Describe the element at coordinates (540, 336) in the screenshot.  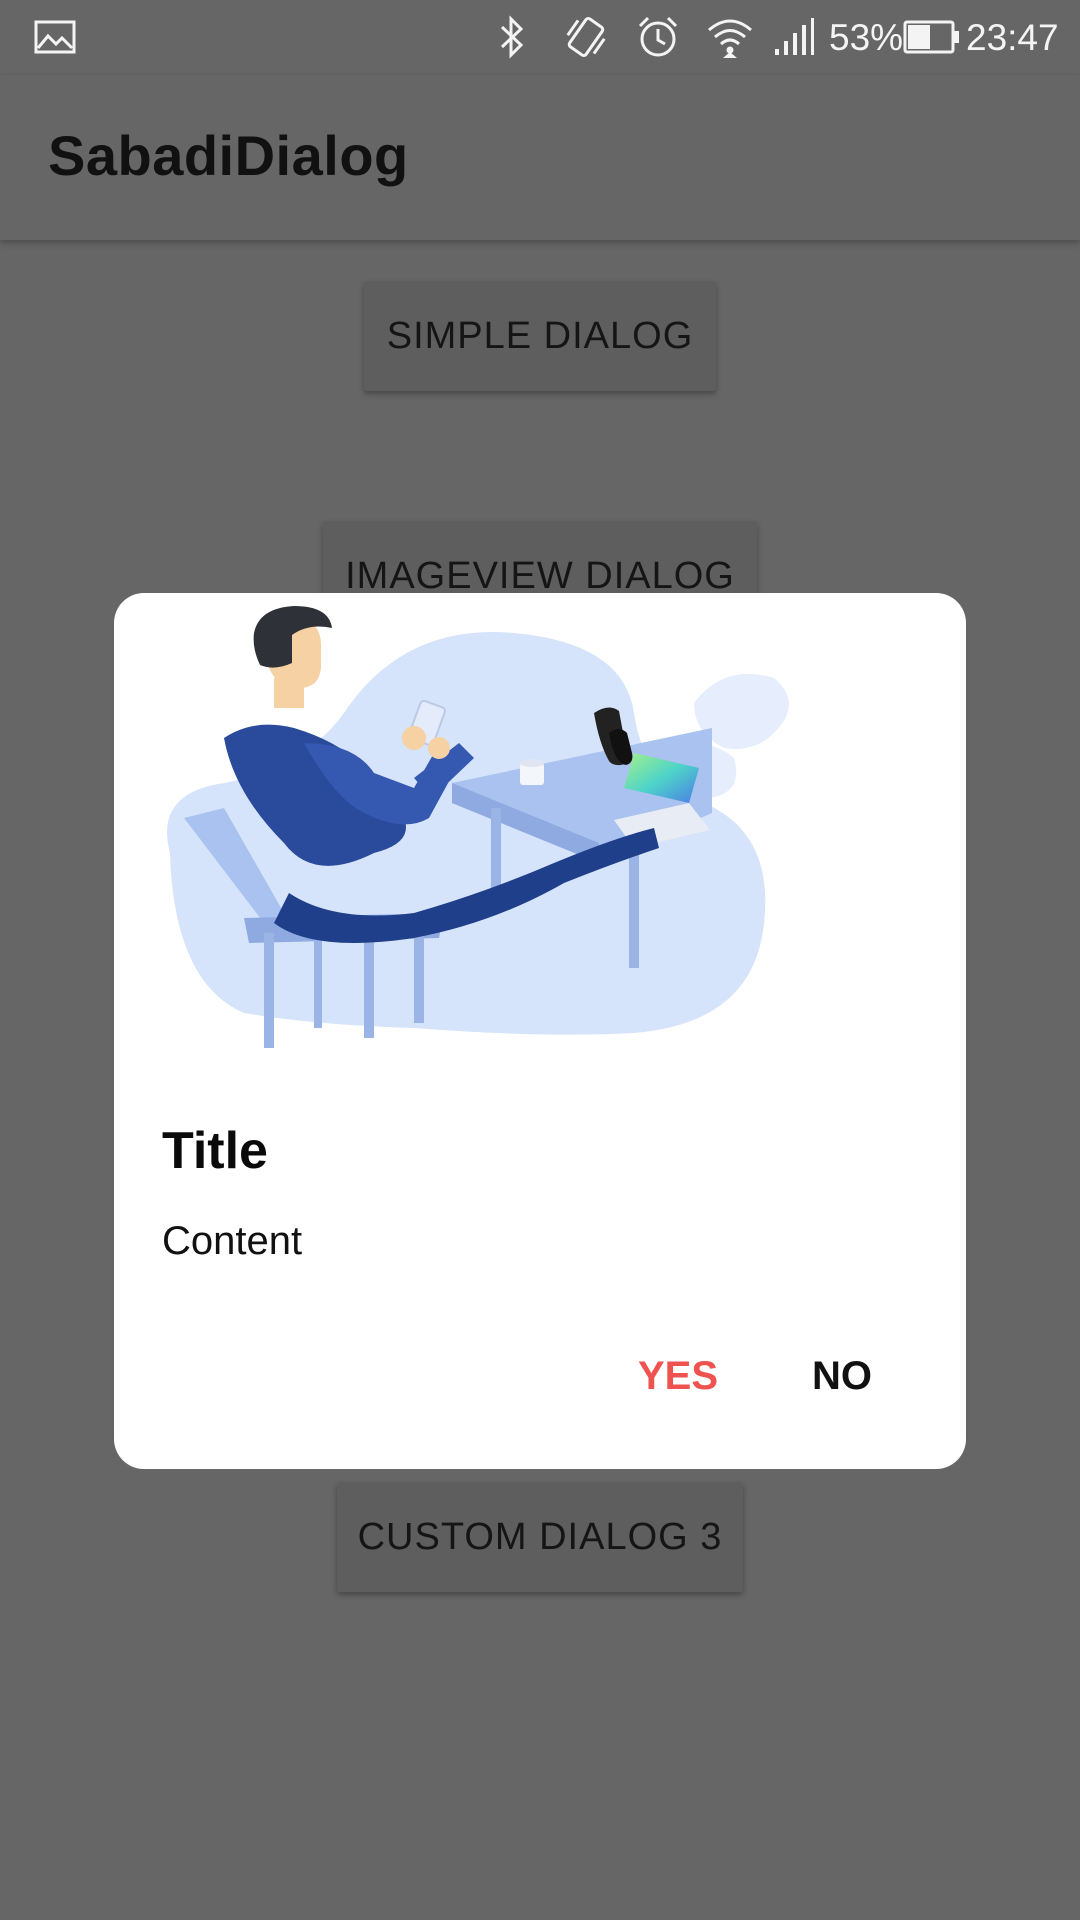
I see `simple-dialog-button: SIMPLE DIALOG` at that location.